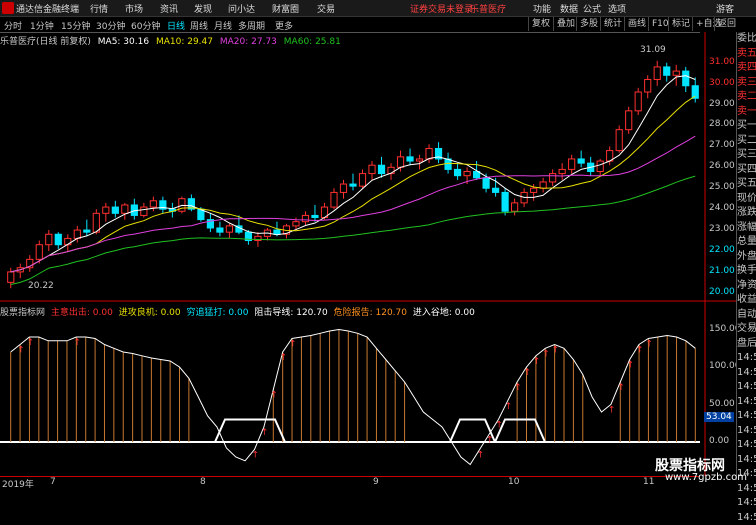  Describe the element at coordinates (565, 24) in the screenshot. I see `overlay-button: 叠加` at that location.